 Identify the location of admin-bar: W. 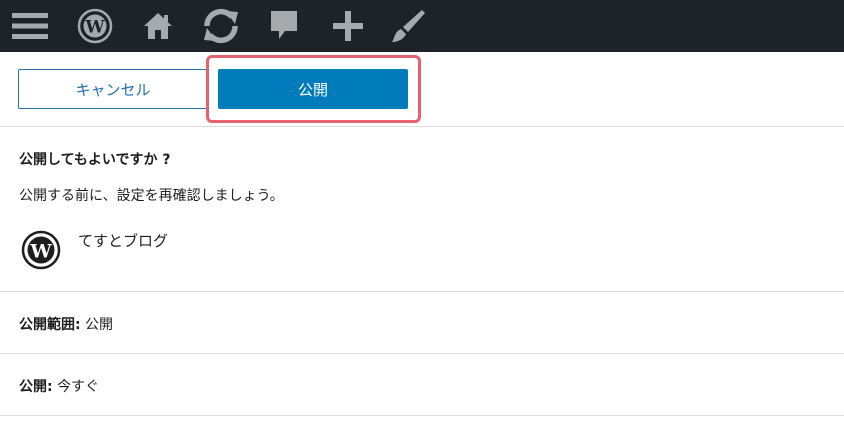
(422, 26).